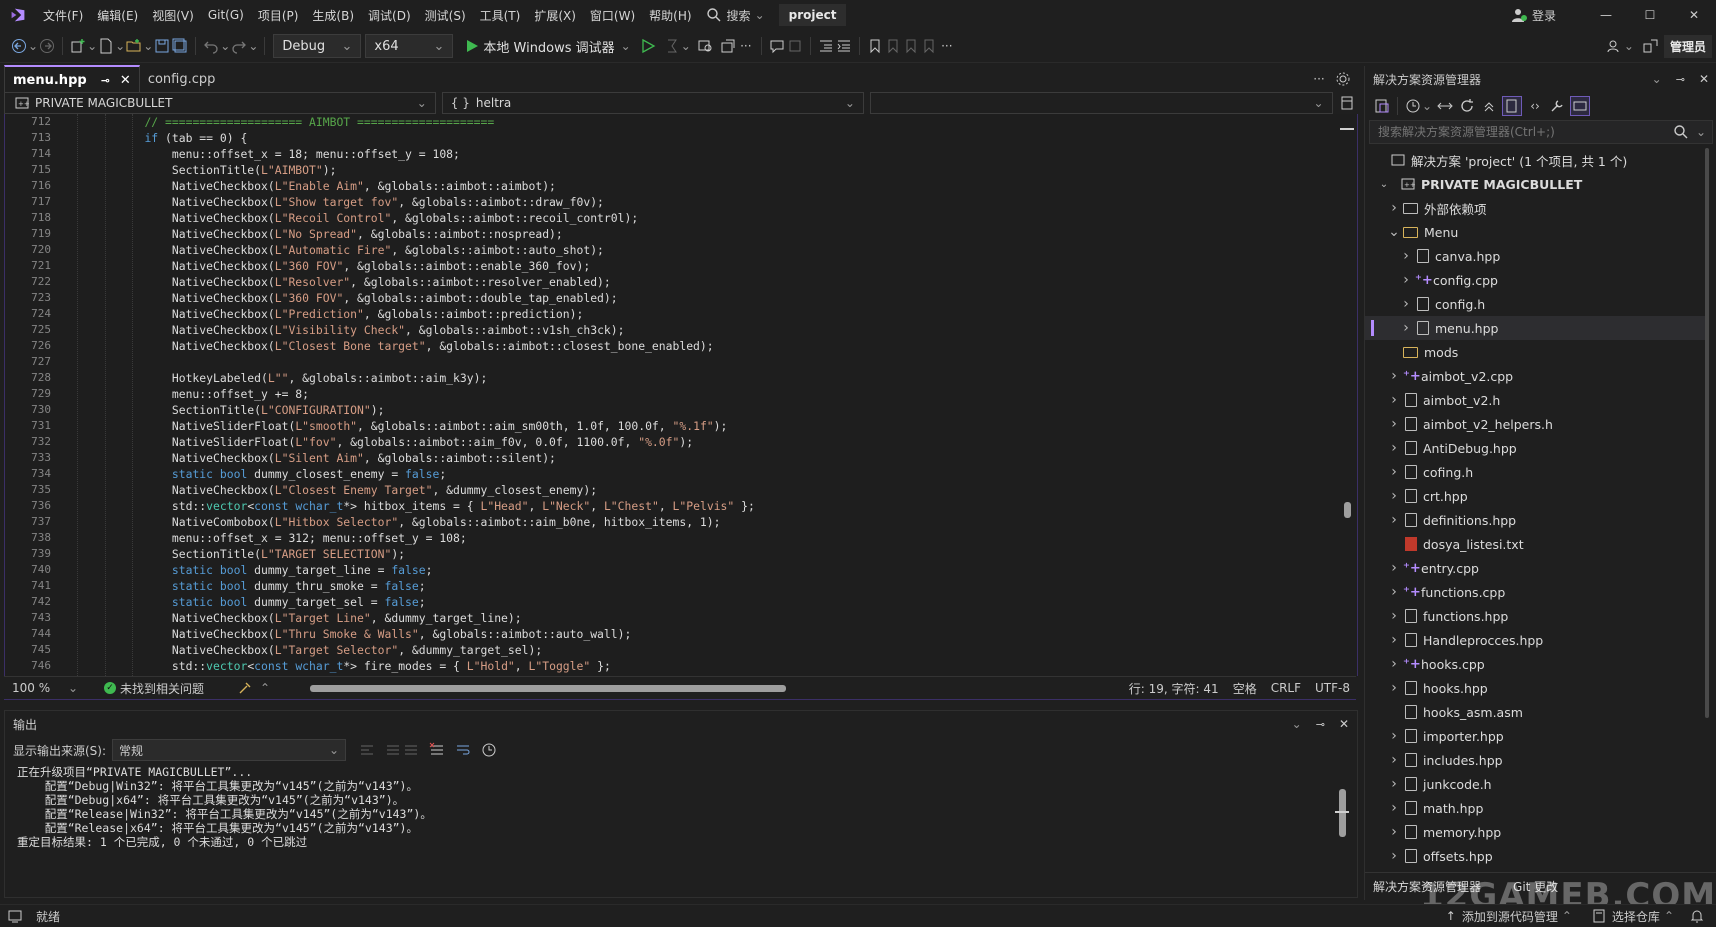 This screenshot has width=1716, height=927. Describe the element at coordinates (229, 750) in the screenshot. I see `output-source-select: 常规 ⌄` at that location.